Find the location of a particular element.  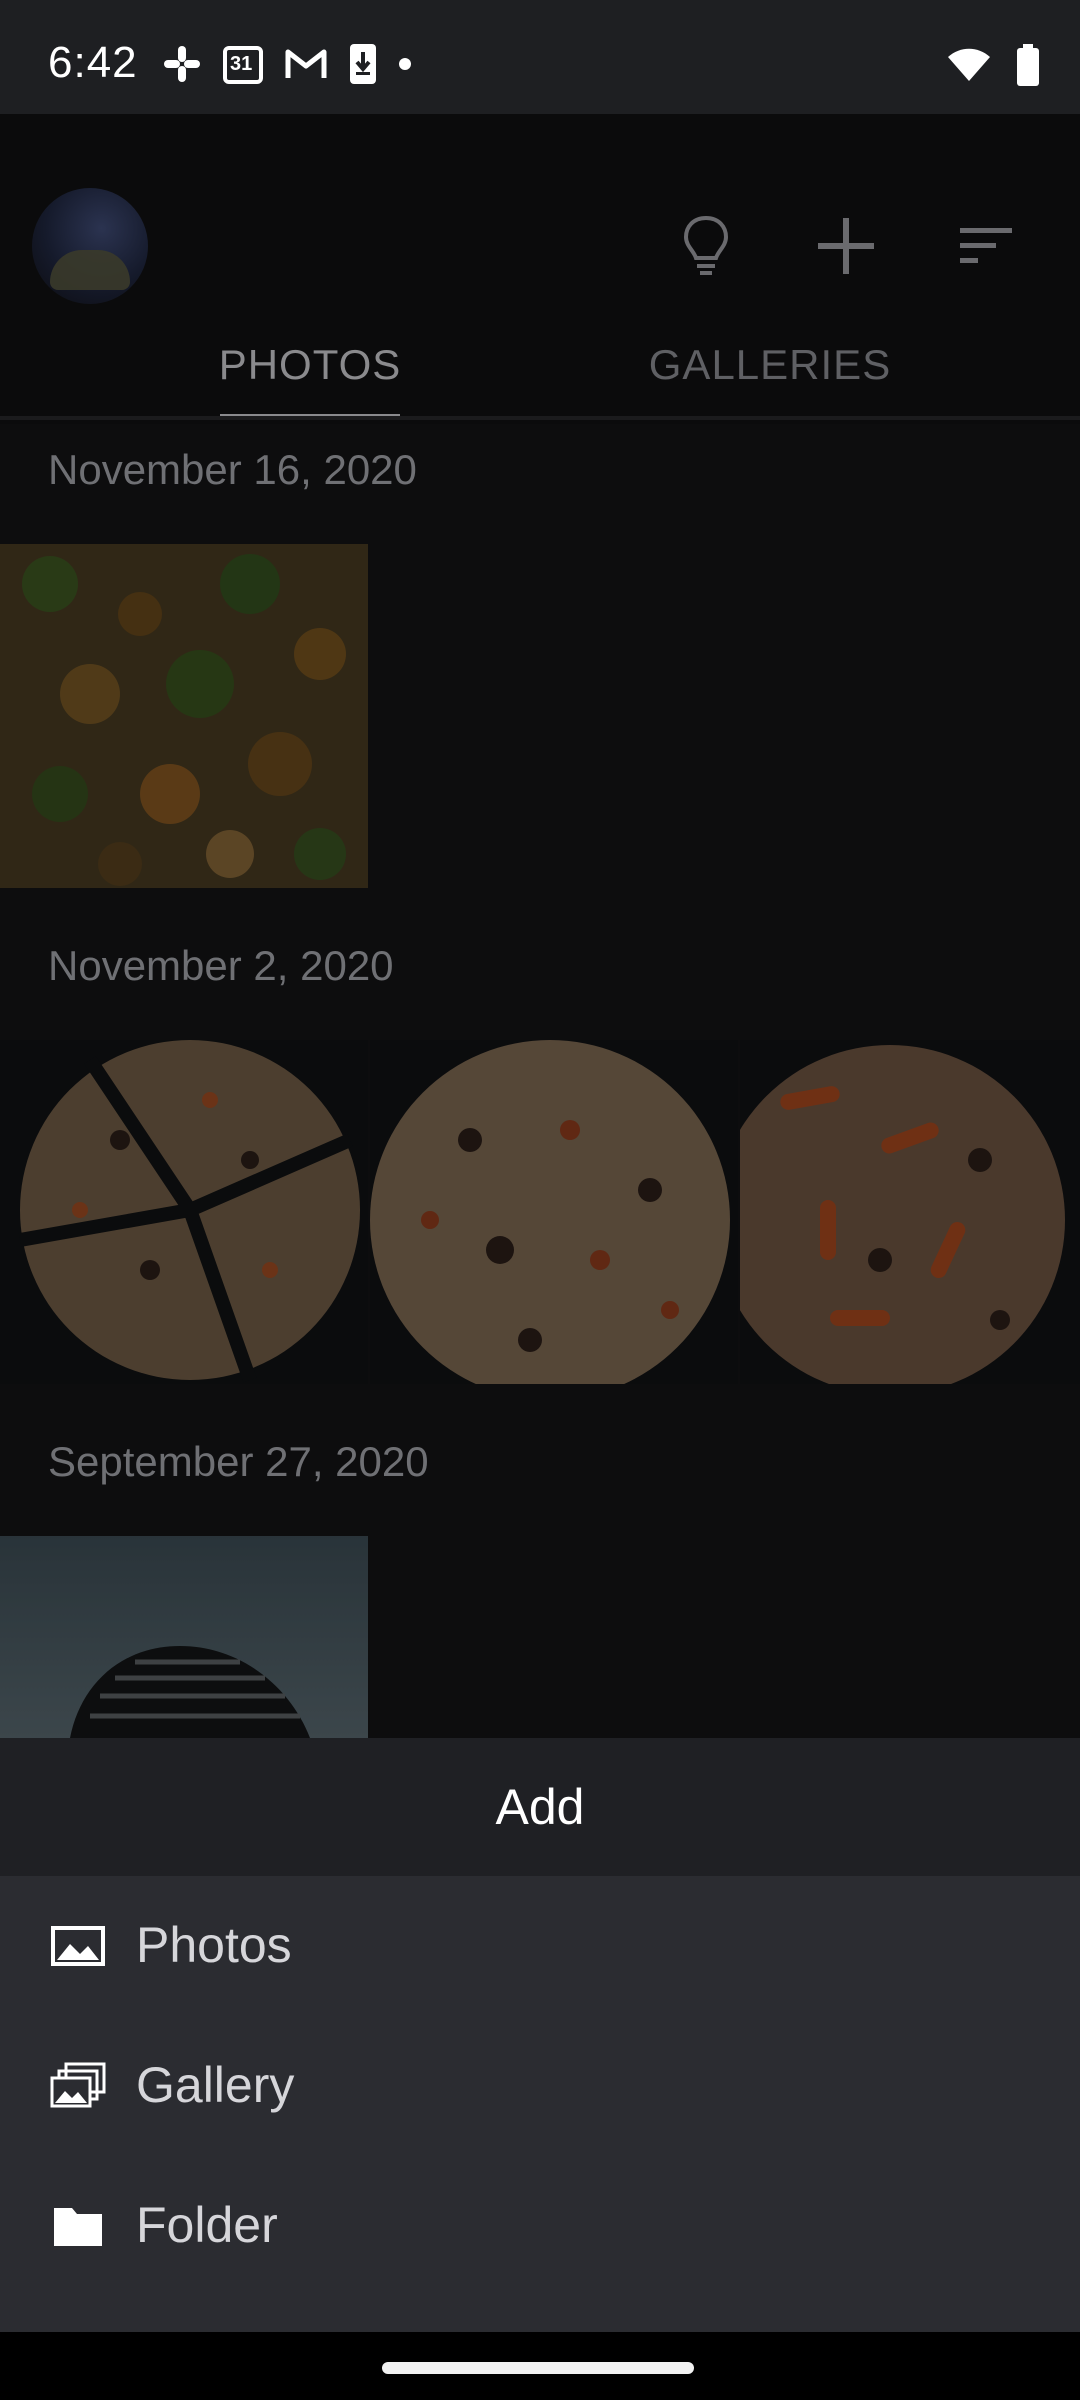

add-gallery-option: Gallery is located at coordinates (540, 2086).